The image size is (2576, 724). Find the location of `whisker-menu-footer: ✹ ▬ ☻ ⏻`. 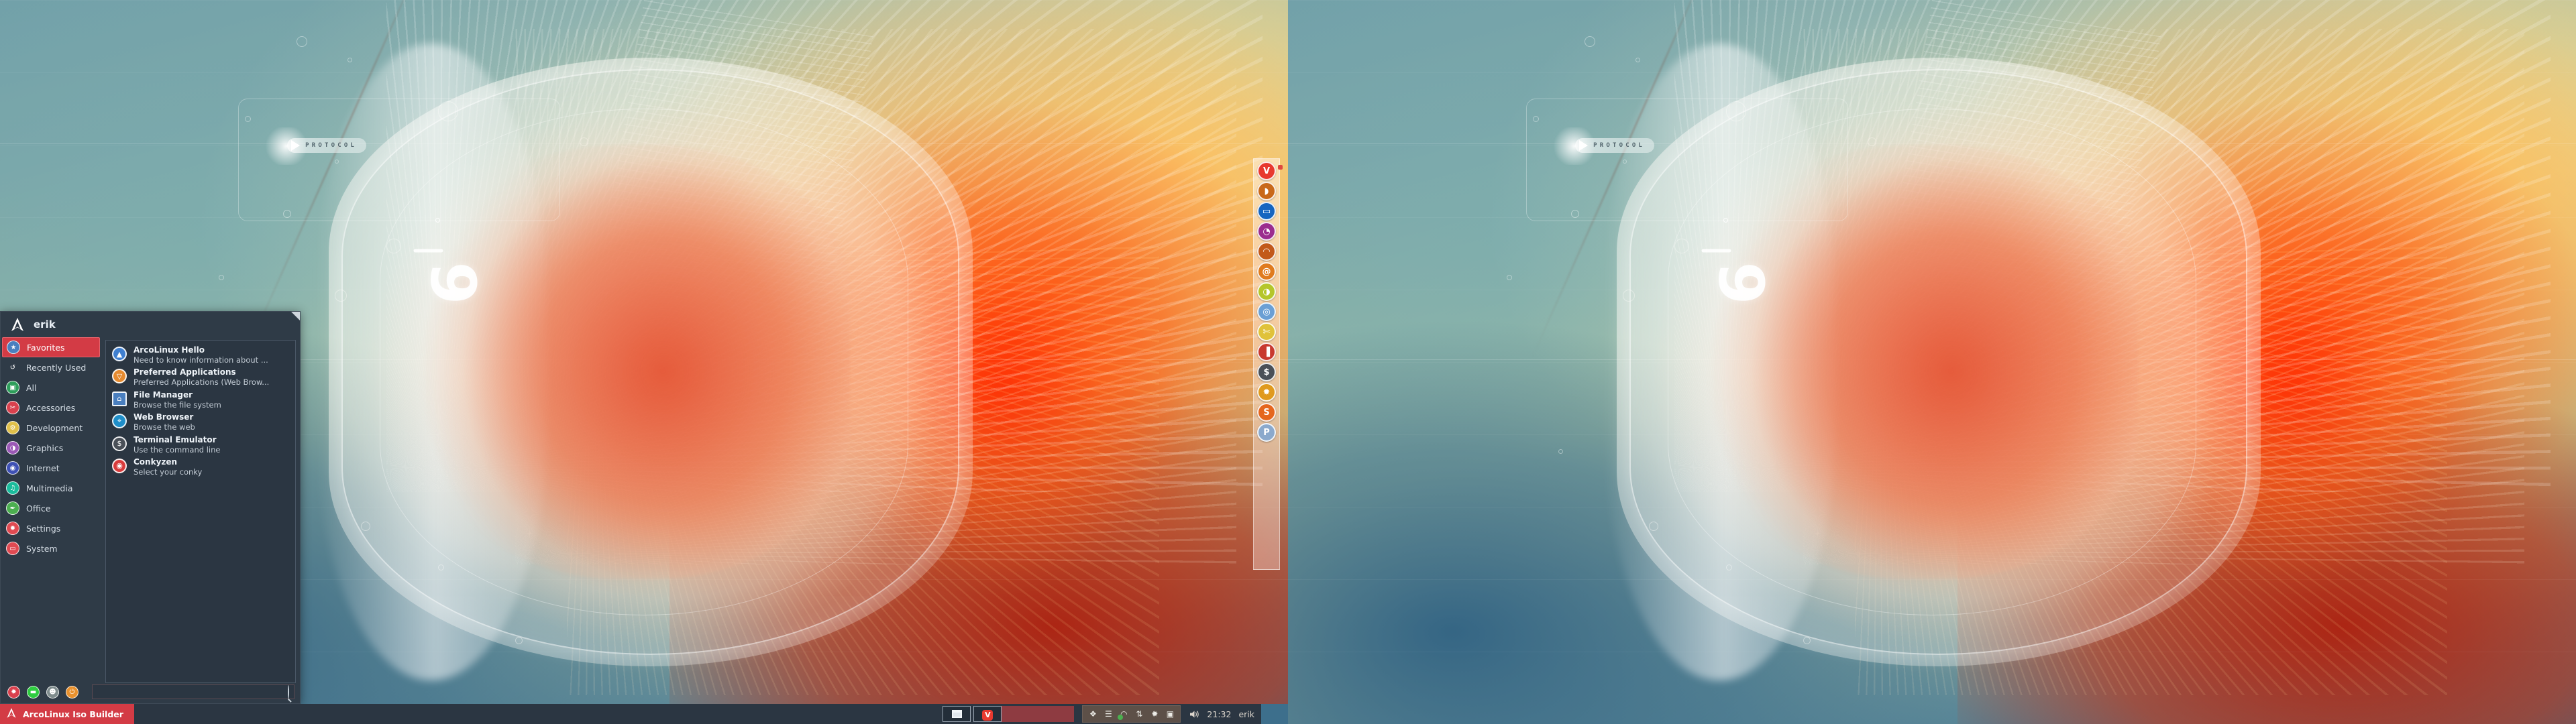

whisker-menu-footer: ✹ ▬ ☻ ⏻ is located at coordinates (150, 693).